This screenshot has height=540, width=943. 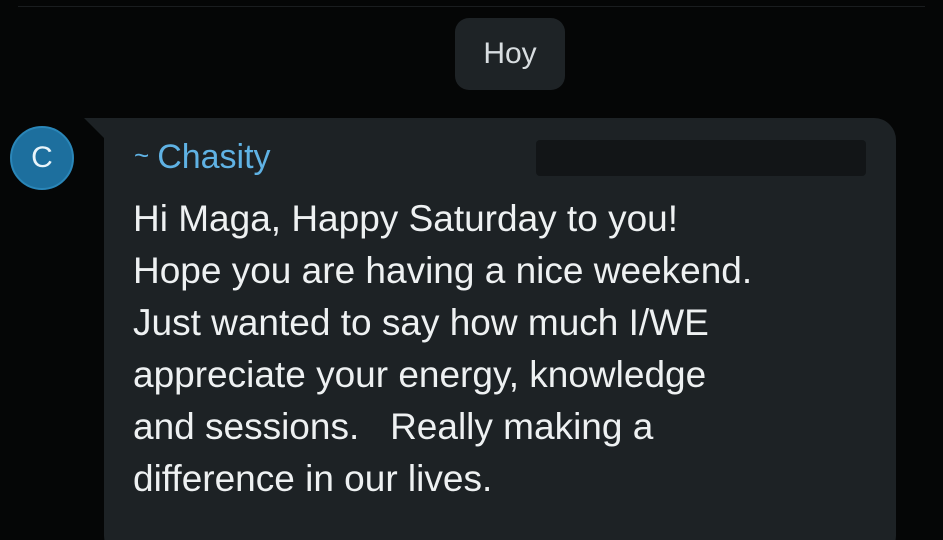 What do you see at coordinates (142, 155) in the screenshot?
I see `sender-prefix: ~` at bounding box center [142, 155].